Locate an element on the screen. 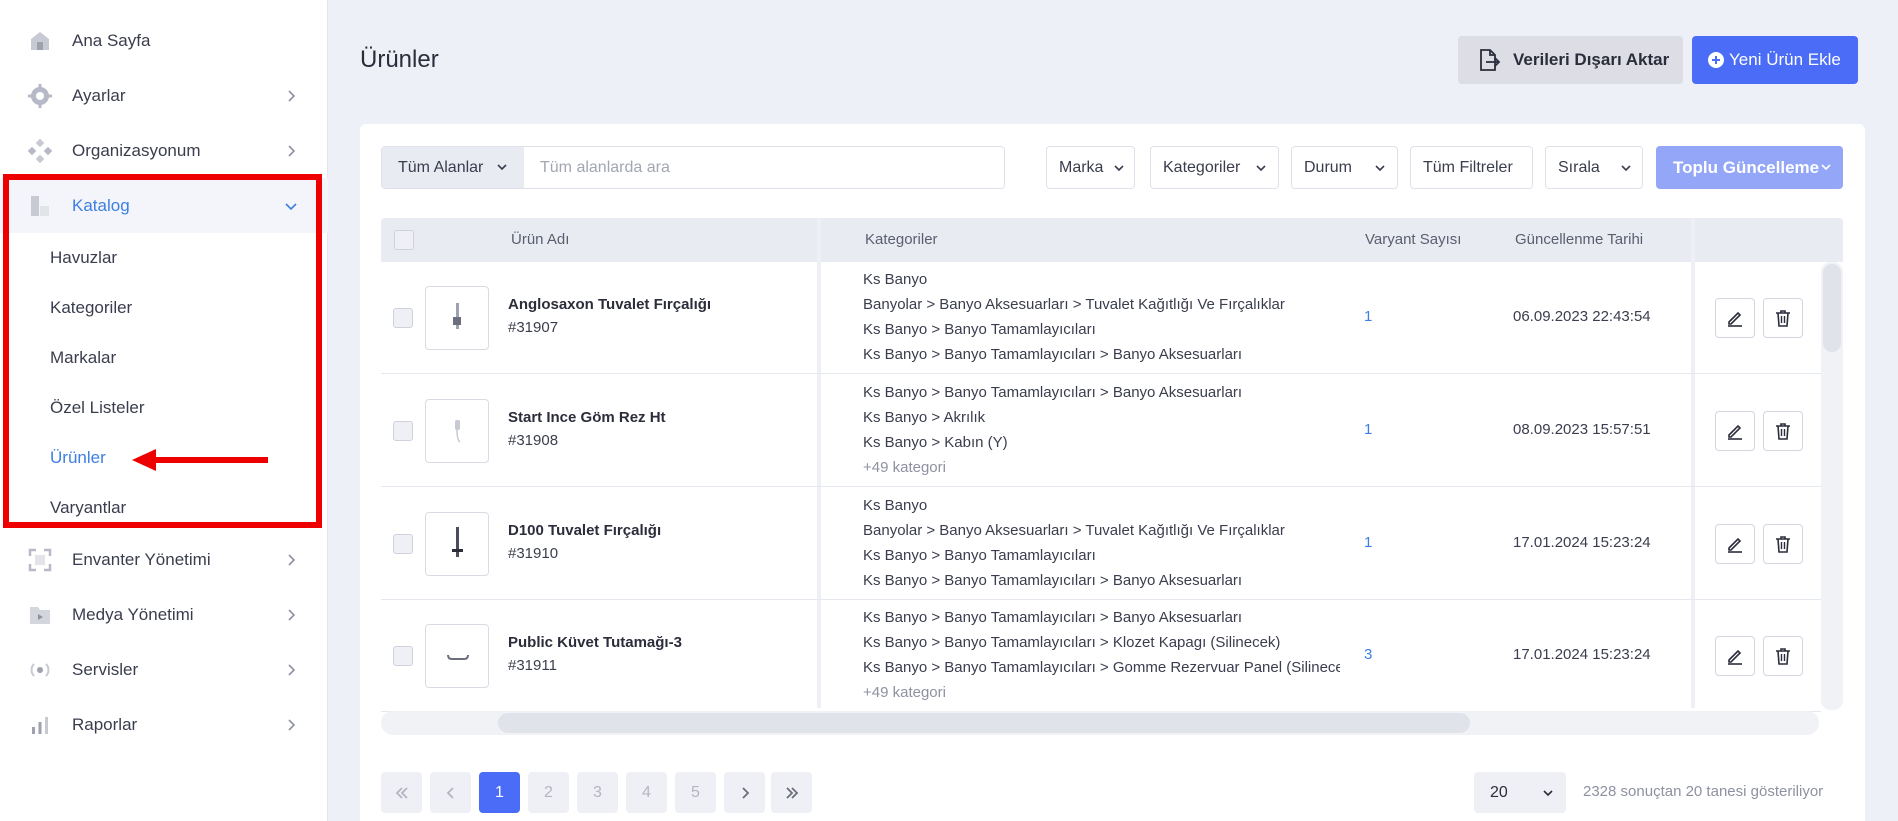  product-id: #31908 is located at coordinates (533, 440).